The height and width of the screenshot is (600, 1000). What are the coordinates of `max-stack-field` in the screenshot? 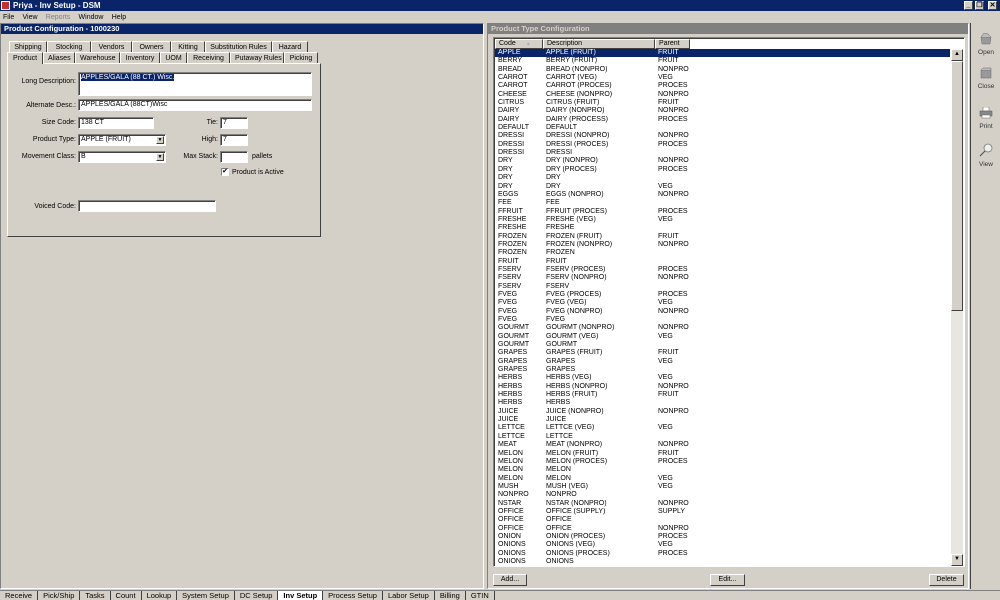 It's located at (234, 157).